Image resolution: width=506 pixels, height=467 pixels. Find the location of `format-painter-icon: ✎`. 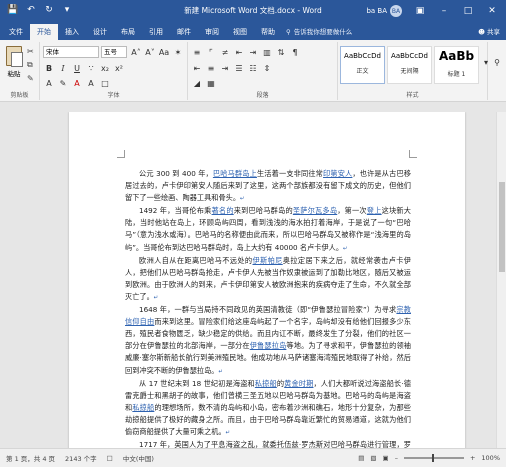

format-painter-icon: ✎ is located at coordinates (30, 78).